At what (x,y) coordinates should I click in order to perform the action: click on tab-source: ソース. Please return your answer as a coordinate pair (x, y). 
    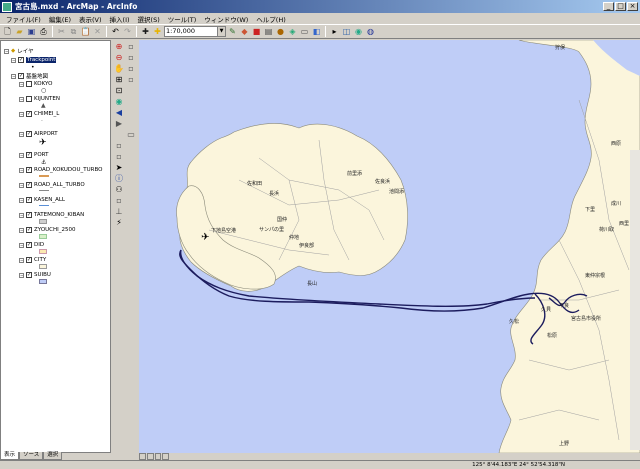
    Looking at the image, I should click on (31, 456).